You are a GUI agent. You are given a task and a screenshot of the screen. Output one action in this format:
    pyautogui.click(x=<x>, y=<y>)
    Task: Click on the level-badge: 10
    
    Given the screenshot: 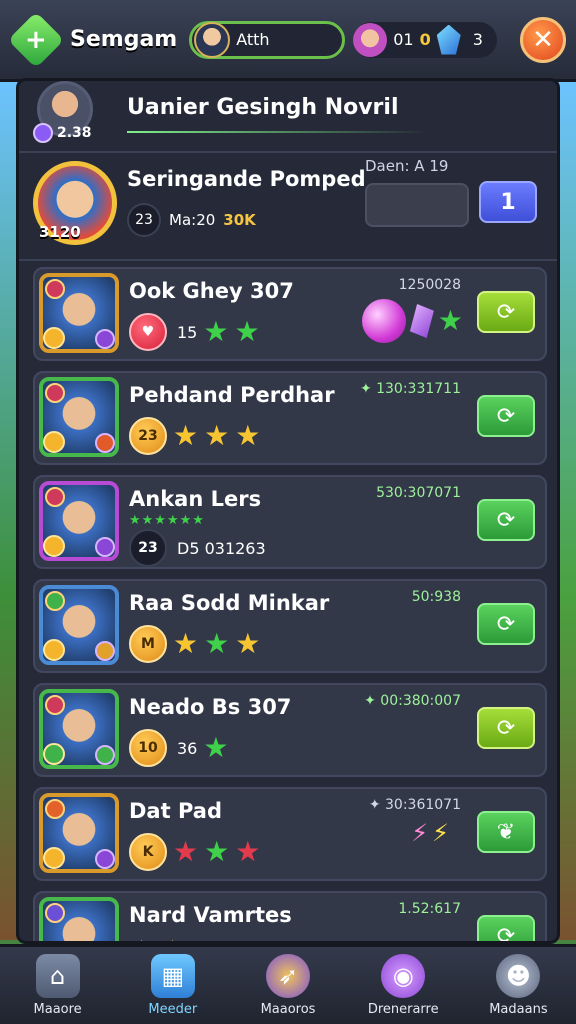 What is the action you would take?
    pyautogui.click(x=148, y=748)
    